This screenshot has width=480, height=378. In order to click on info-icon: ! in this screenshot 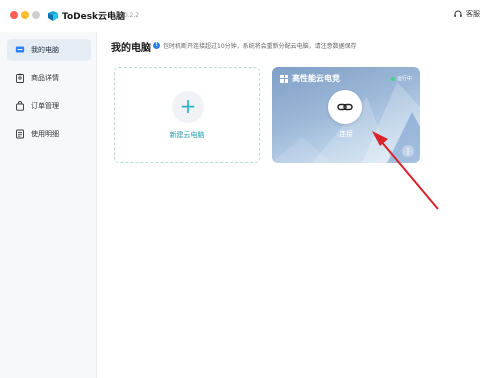, I will do `click(156, 45)`.